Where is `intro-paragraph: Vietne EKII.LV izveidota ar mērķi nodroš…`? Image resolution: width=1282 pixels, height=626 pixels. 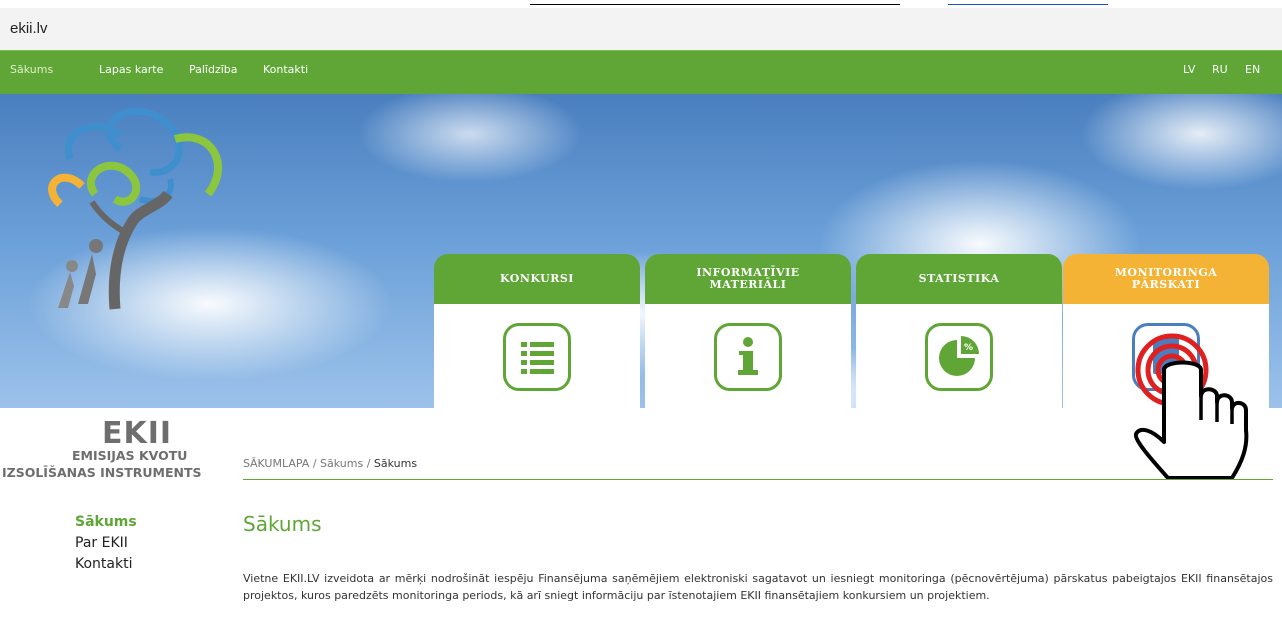 intro-paragraph: Vietne EKII.LV izveidota ar mērķi nodroš… is located at coordinates (758, 587).